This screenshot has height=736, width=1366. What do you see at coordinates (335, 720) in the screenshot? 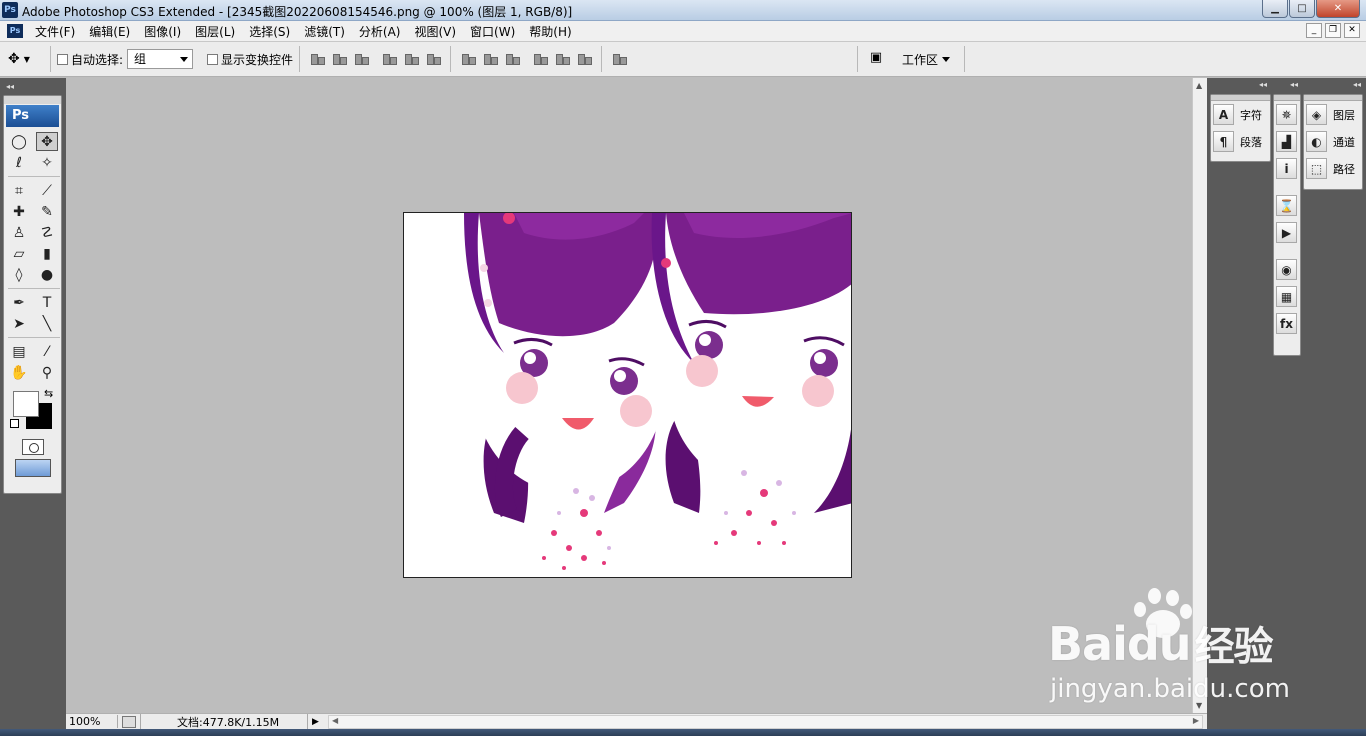
I see `scroll-left-icon: ◀` at bounding box center [335, 720].